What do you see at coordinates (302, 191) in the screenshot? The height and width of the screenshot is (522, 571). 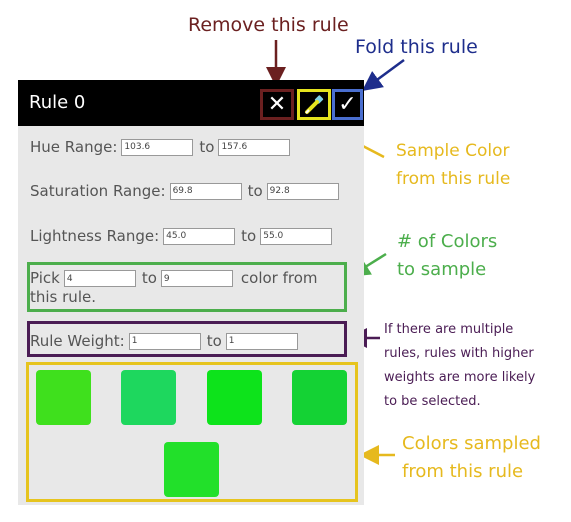 I see `saturation-max-input` at bounding box center [302, 191].